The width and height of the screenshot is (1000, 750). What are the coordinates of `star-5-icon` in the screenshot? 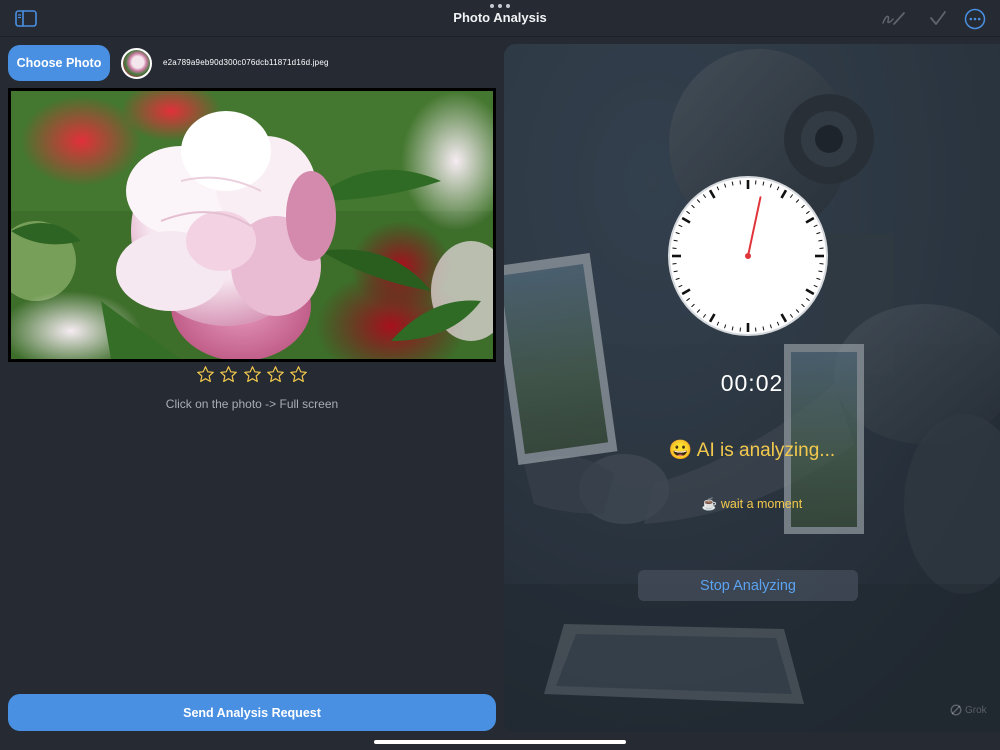 It's located at (298, 374).